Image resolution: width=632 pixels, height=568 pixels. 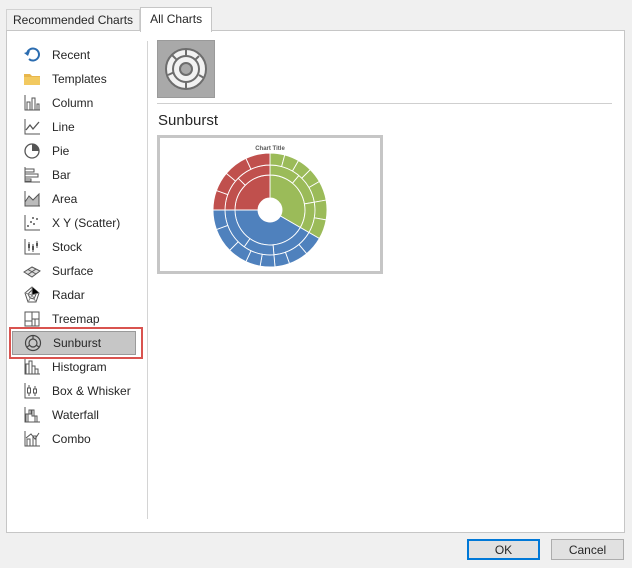 I want to click on sidebar-item-box-whisker: Box & Whisker, so click(x=74, y=391).